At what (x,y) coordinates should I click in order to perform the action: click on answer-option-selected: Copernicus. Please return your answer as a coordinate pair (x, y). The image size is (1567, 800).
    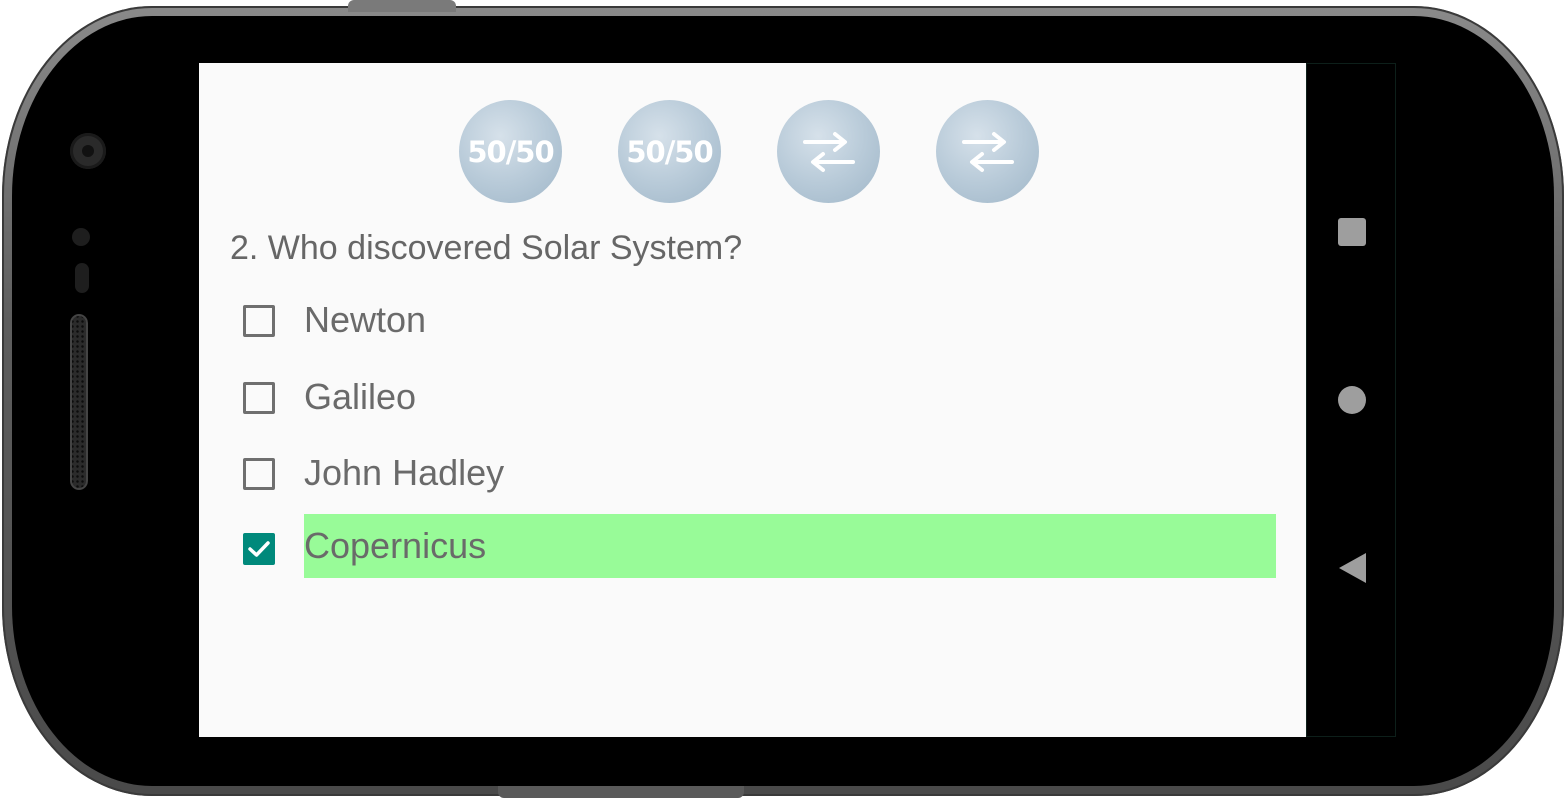
    Looking at the image, I should click on (752, 546).